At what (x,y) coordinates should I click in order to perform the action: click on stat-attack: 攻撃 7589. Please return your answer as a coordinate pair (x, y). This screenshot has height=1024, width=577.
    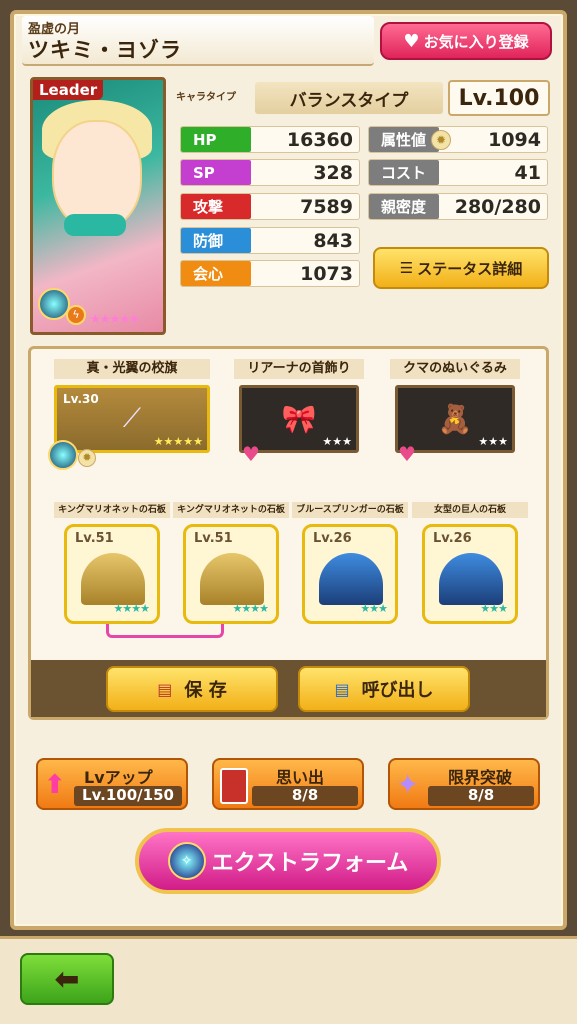
    Looking at the image, I should click on (270, 206).